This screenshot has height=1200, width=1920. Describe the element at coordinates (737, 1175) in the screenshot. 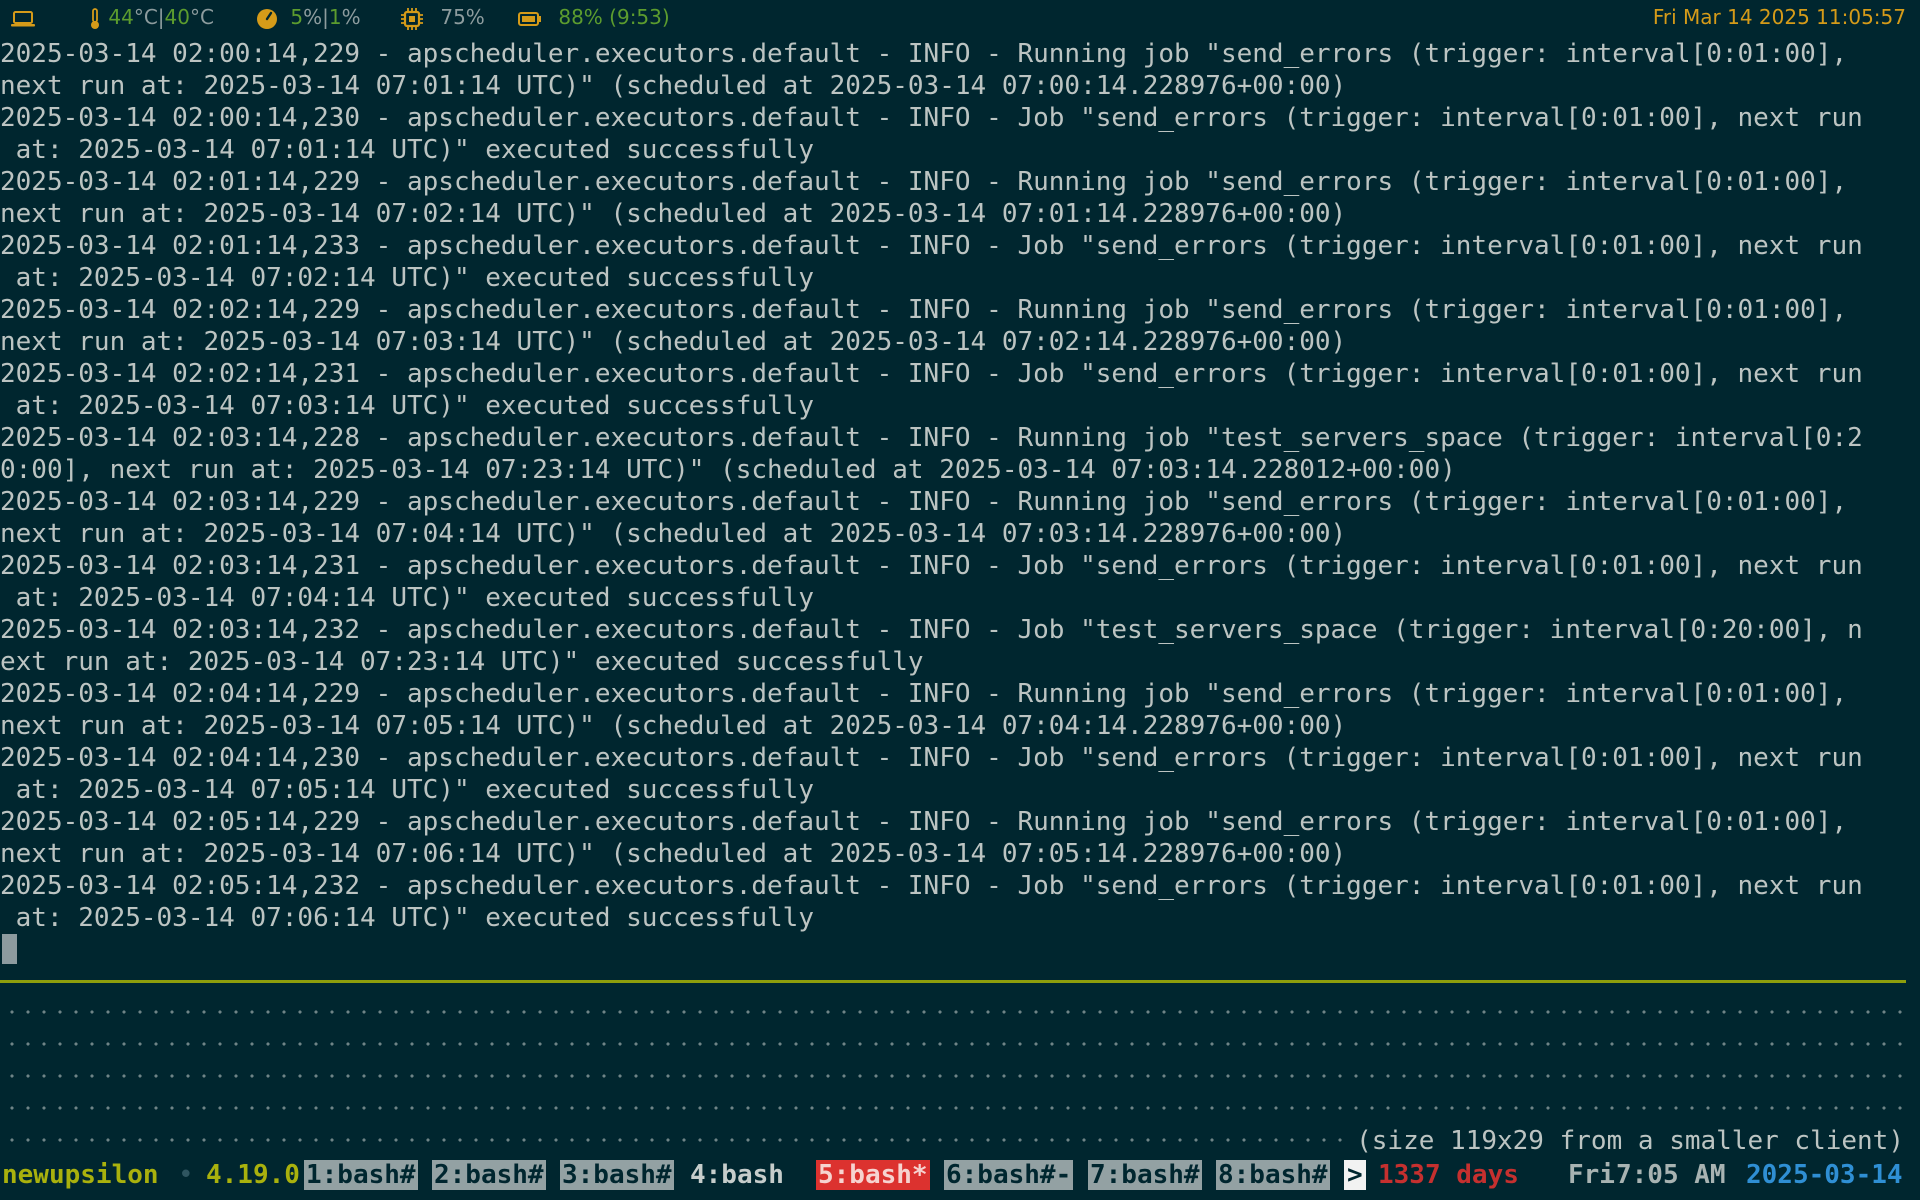

I see `tmux-window-4: 4:bash` at that location.